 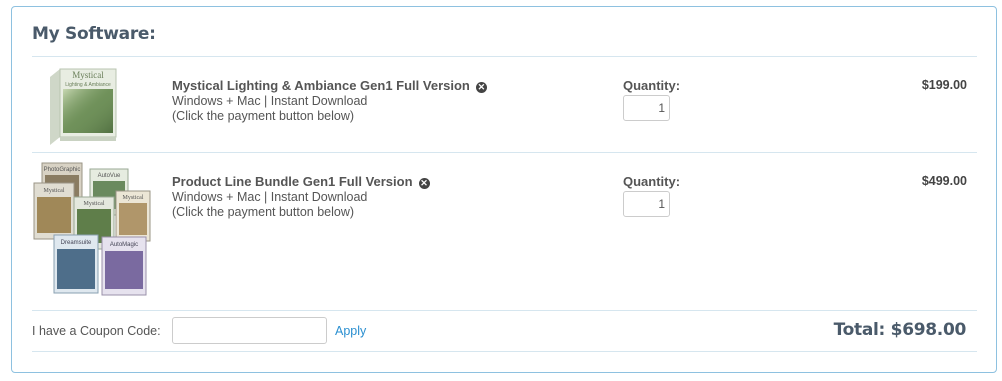 I want to click on svg-text: Lighting & Ambiance, so click(x=88, y=85).